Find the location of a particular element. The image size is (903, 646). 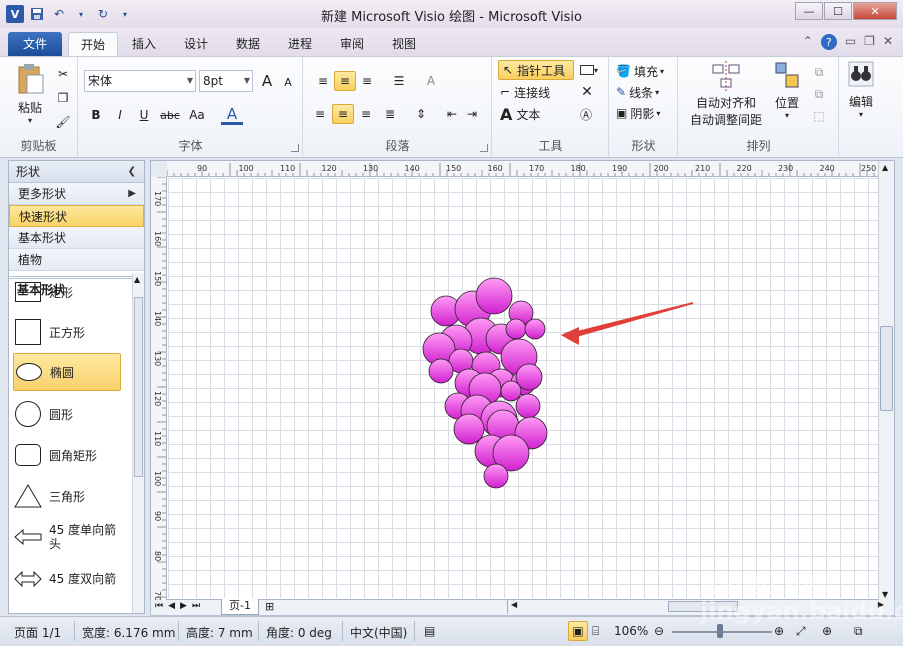

justify-icon: ≣ is located at coordinates (390, 114).